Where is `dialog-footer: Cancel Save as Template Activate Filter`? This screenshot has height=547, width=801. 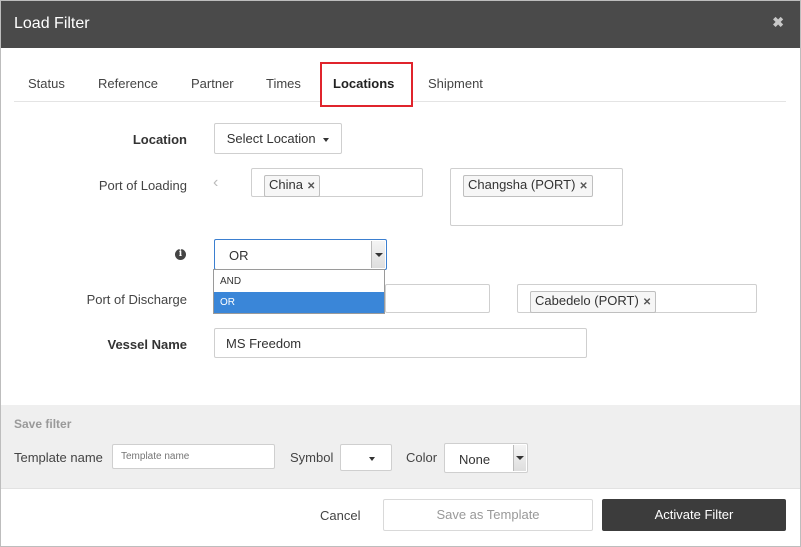 dialog-footer: Cancel Save as Template Activate Filter is located at coordinates (400, 517).